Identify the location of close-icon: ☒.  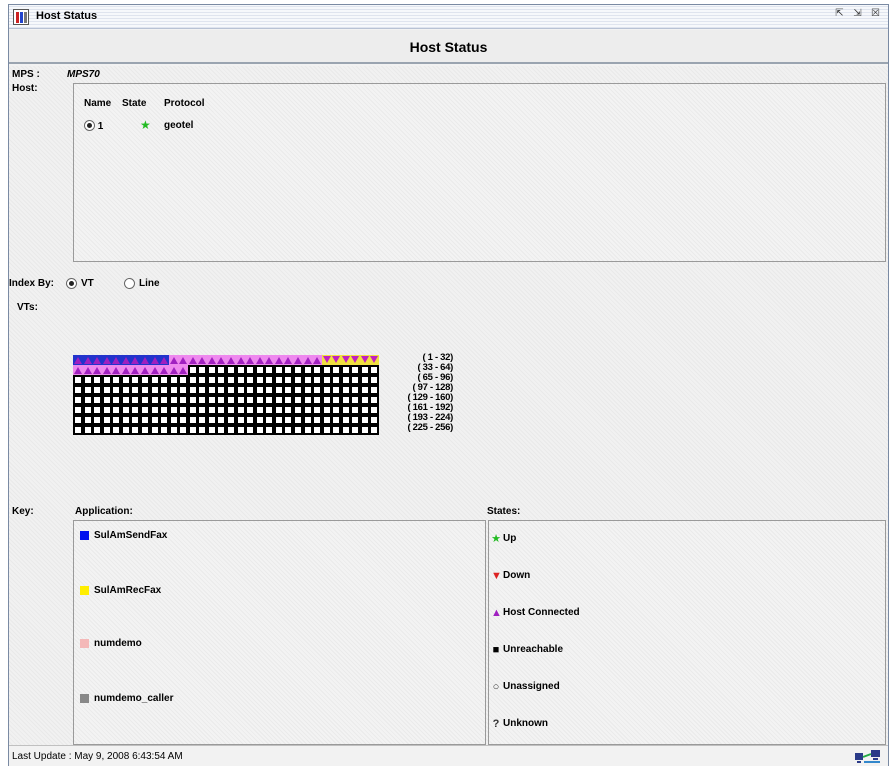
(875, 14).